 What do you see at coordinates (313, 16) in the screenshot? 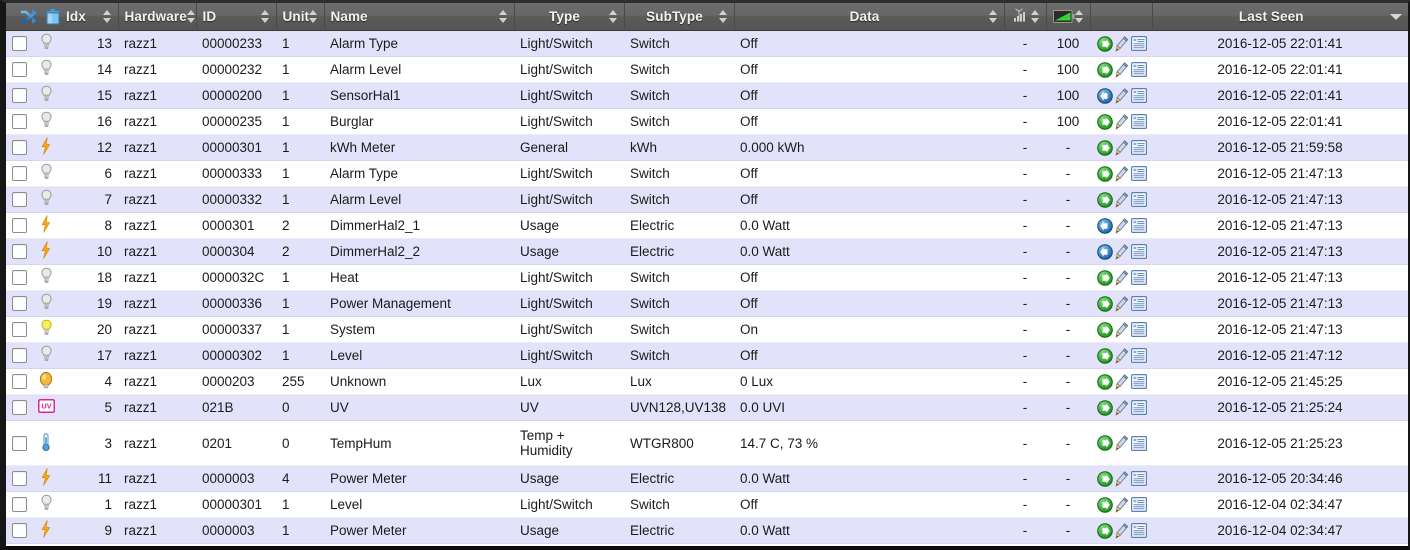
I see `sort-icon-unit` at bounding box center [313, 16].